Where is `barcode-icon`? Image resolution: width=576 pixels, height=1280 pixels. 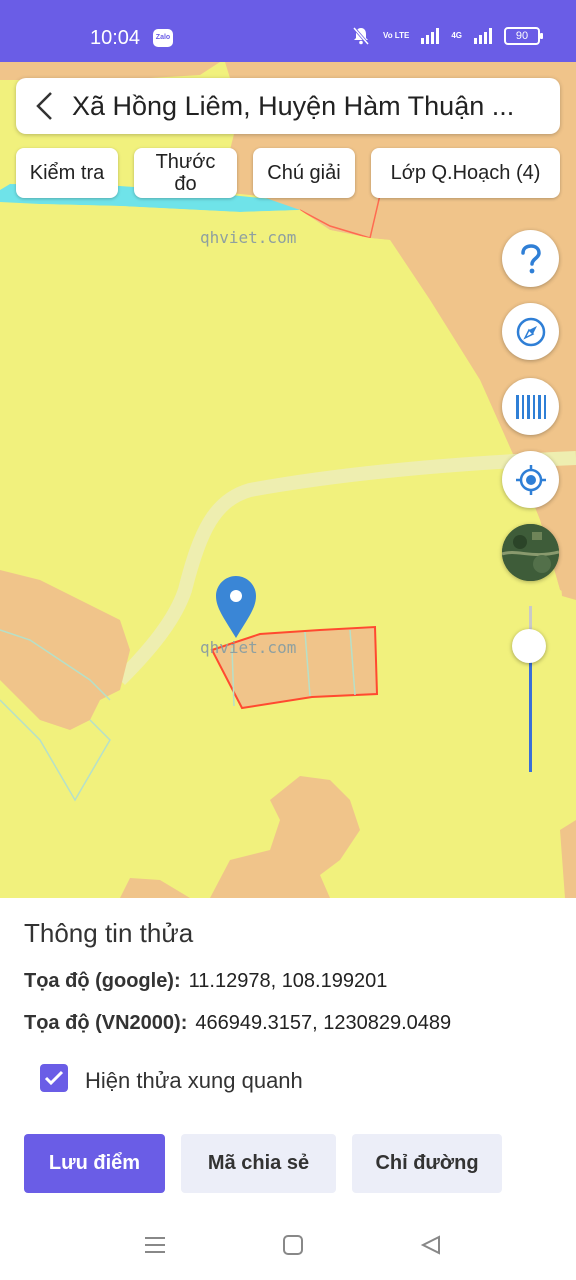 barcode-icon is located at coordinates (530, 406).